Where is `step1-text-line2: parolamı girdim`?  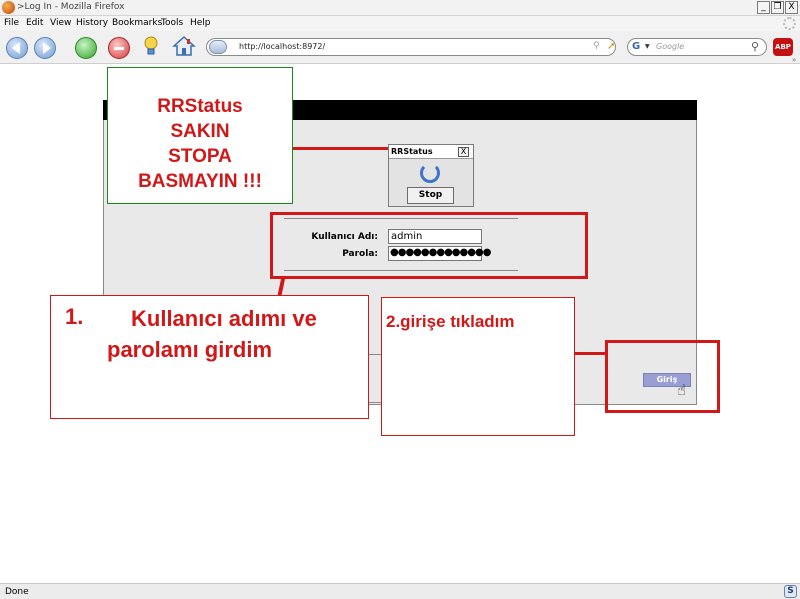 step1-text-line2: parolamı girdim is located at coordinates (190, 349).